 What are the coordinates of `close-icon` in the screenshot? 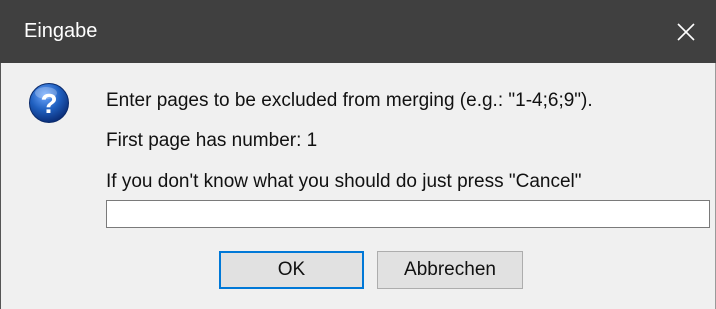 It's located at (686, 31).